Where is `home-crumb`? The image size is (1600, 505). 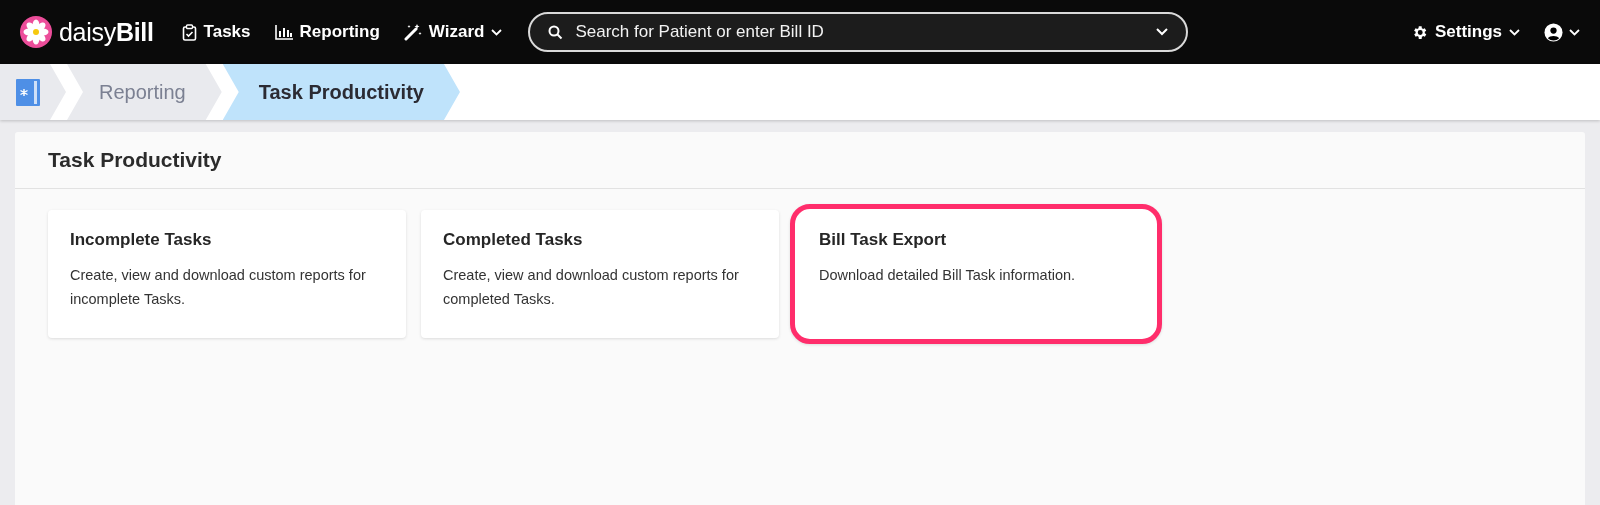
home-crumb is located at coordinates (33, 92).